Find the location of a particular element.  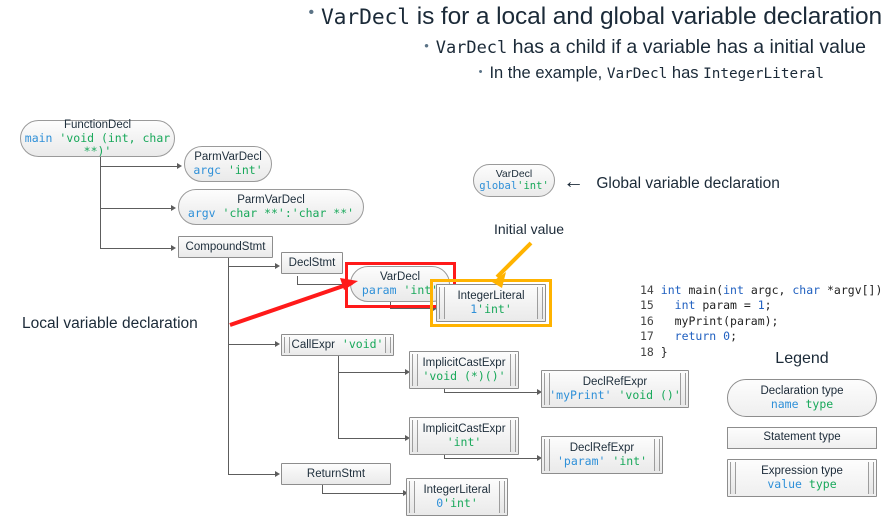

legend-item-expression: Expression type value type is located at coordinates (802, 478).